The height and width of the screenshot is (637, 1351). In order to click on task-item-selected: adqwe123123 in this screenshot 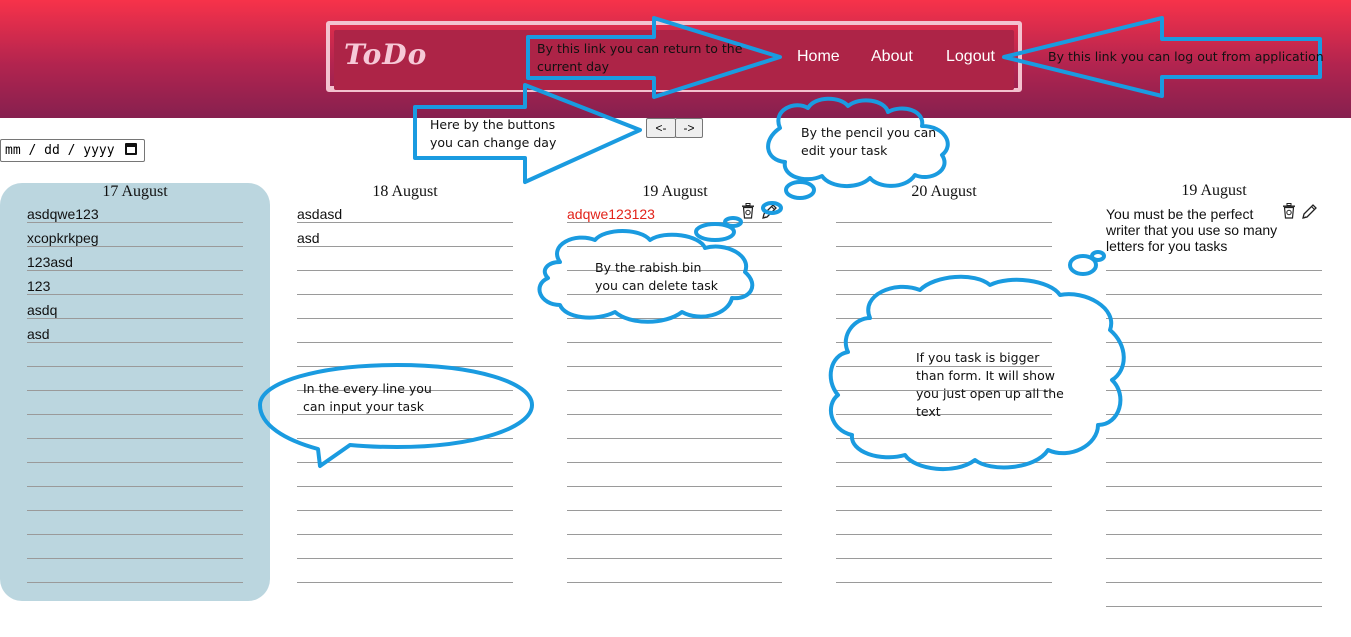, I will do `click(611, 214)`.